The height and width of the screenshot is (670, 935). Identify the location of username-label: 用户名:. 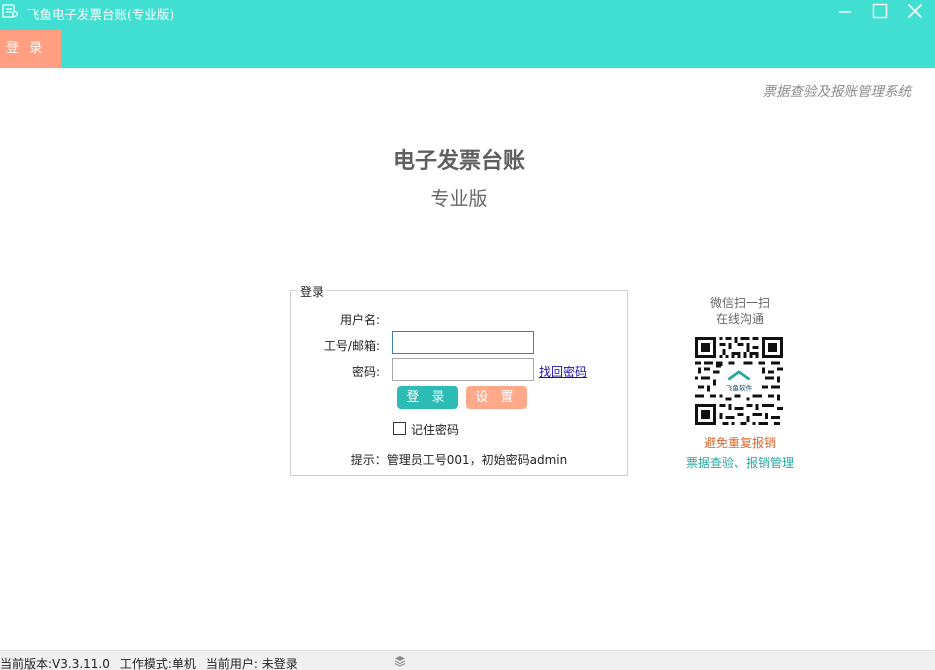
(359, 320).